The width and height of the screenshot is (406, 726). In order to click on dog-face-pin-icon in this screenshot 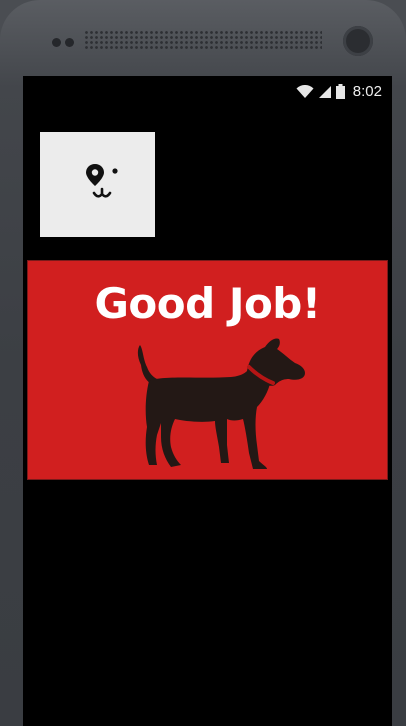, I will do `click(102, 181)`.